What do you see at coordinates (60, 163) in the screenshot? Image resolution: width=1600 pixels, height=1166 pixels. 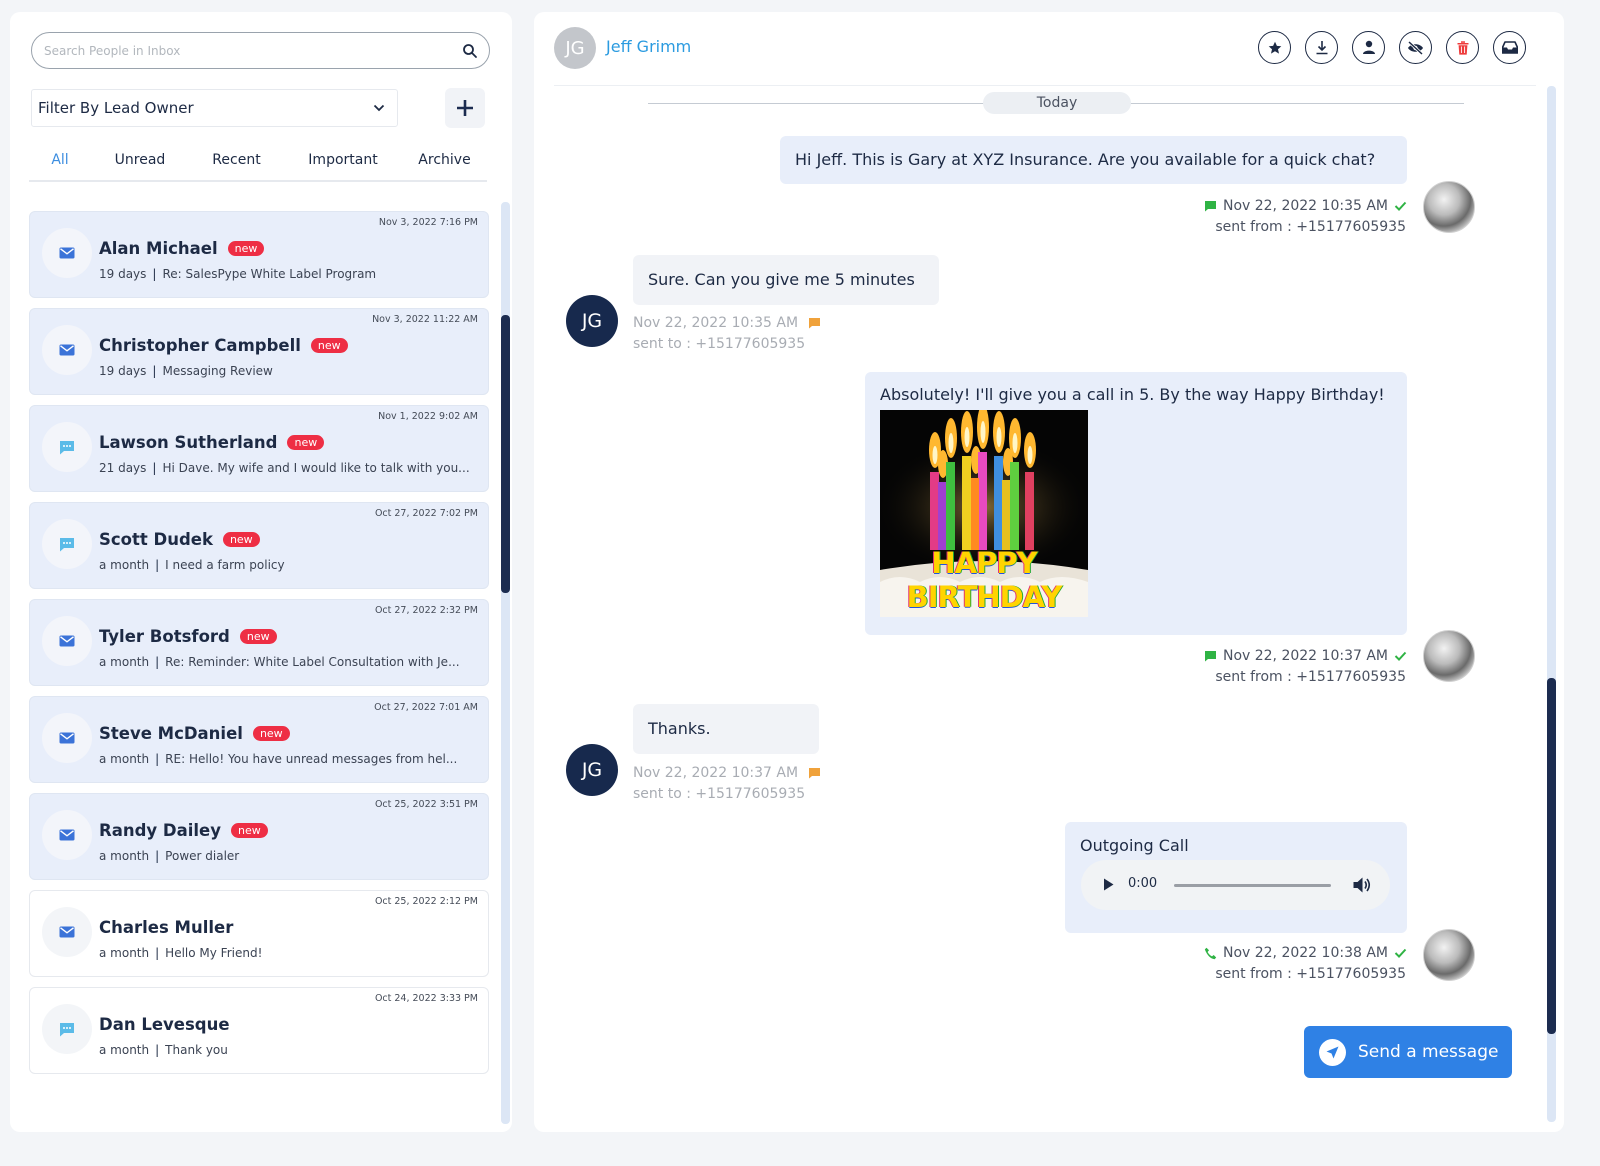 I see `tab-all: All` at bounding box center [60, 163].